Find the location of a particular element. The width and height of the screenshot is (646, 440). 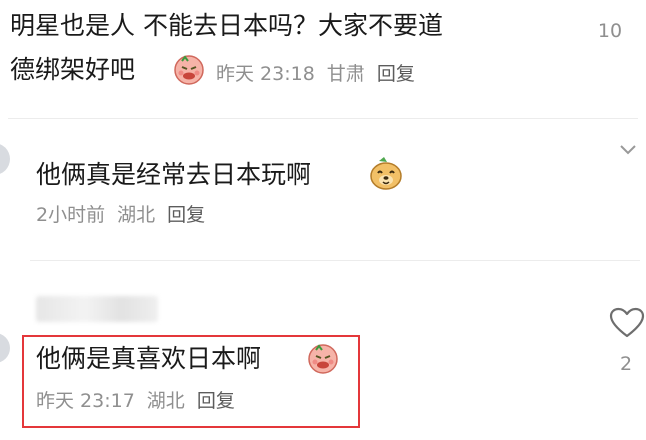

comment-2-text: 他俩真是经常去日本玩啊 is located at coordinates (174, 174).